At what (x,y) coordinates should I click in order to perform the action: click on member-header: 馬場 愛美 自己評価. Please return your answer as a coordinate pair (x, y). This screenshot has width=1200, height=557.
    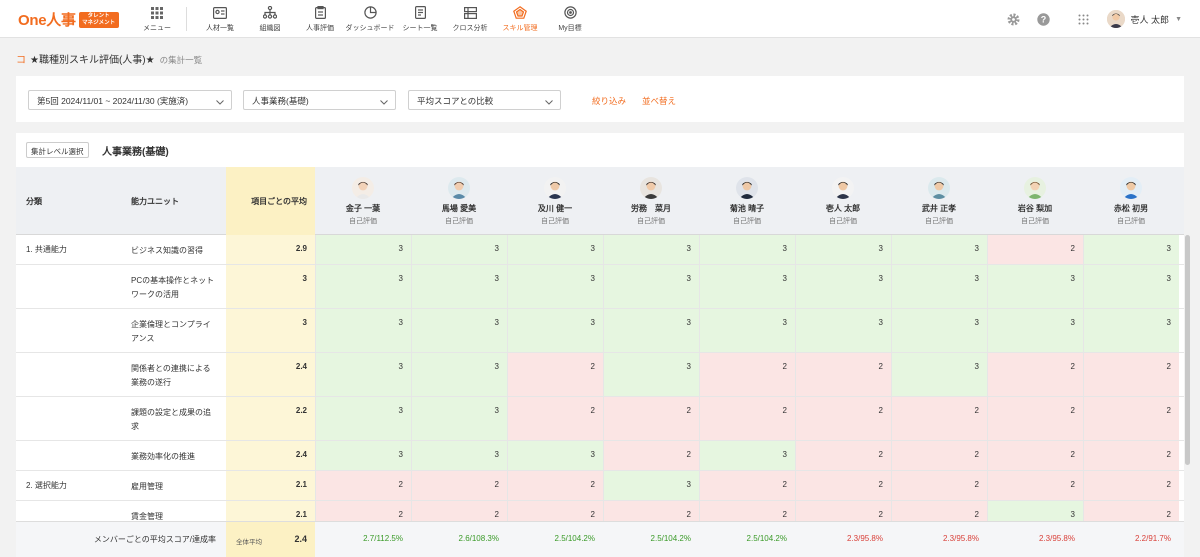
    Looking at the image, I should click on (459, 201).